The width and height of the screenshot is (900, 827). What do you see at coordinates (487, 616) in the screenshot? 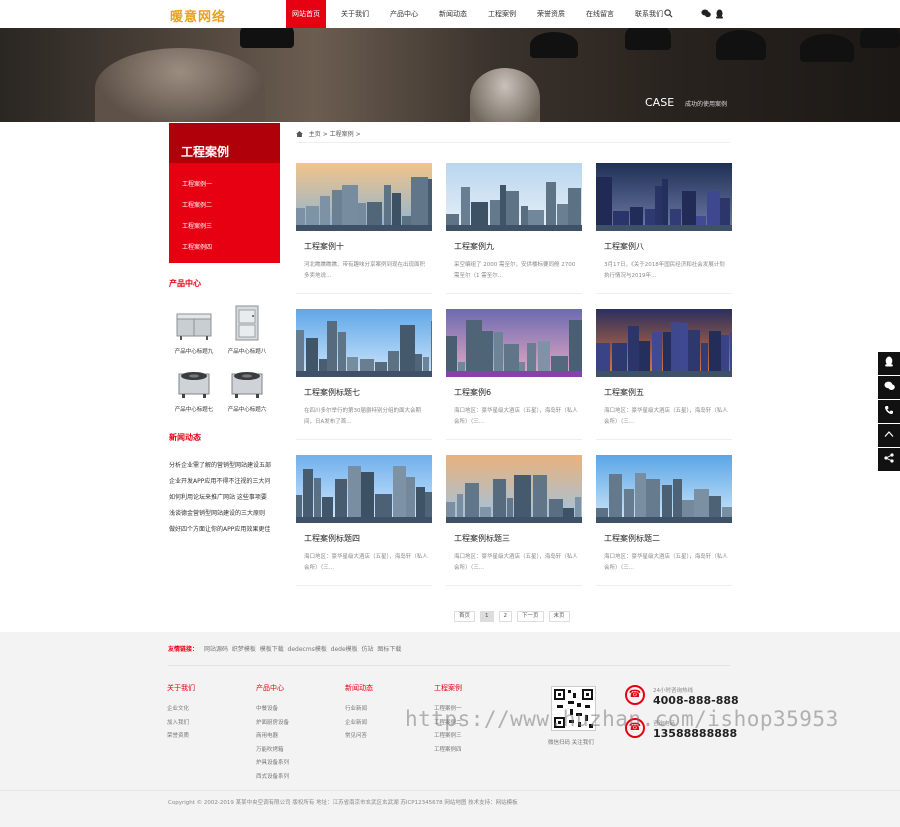
I see `page-number: 1` at bounding box center [487, 616].